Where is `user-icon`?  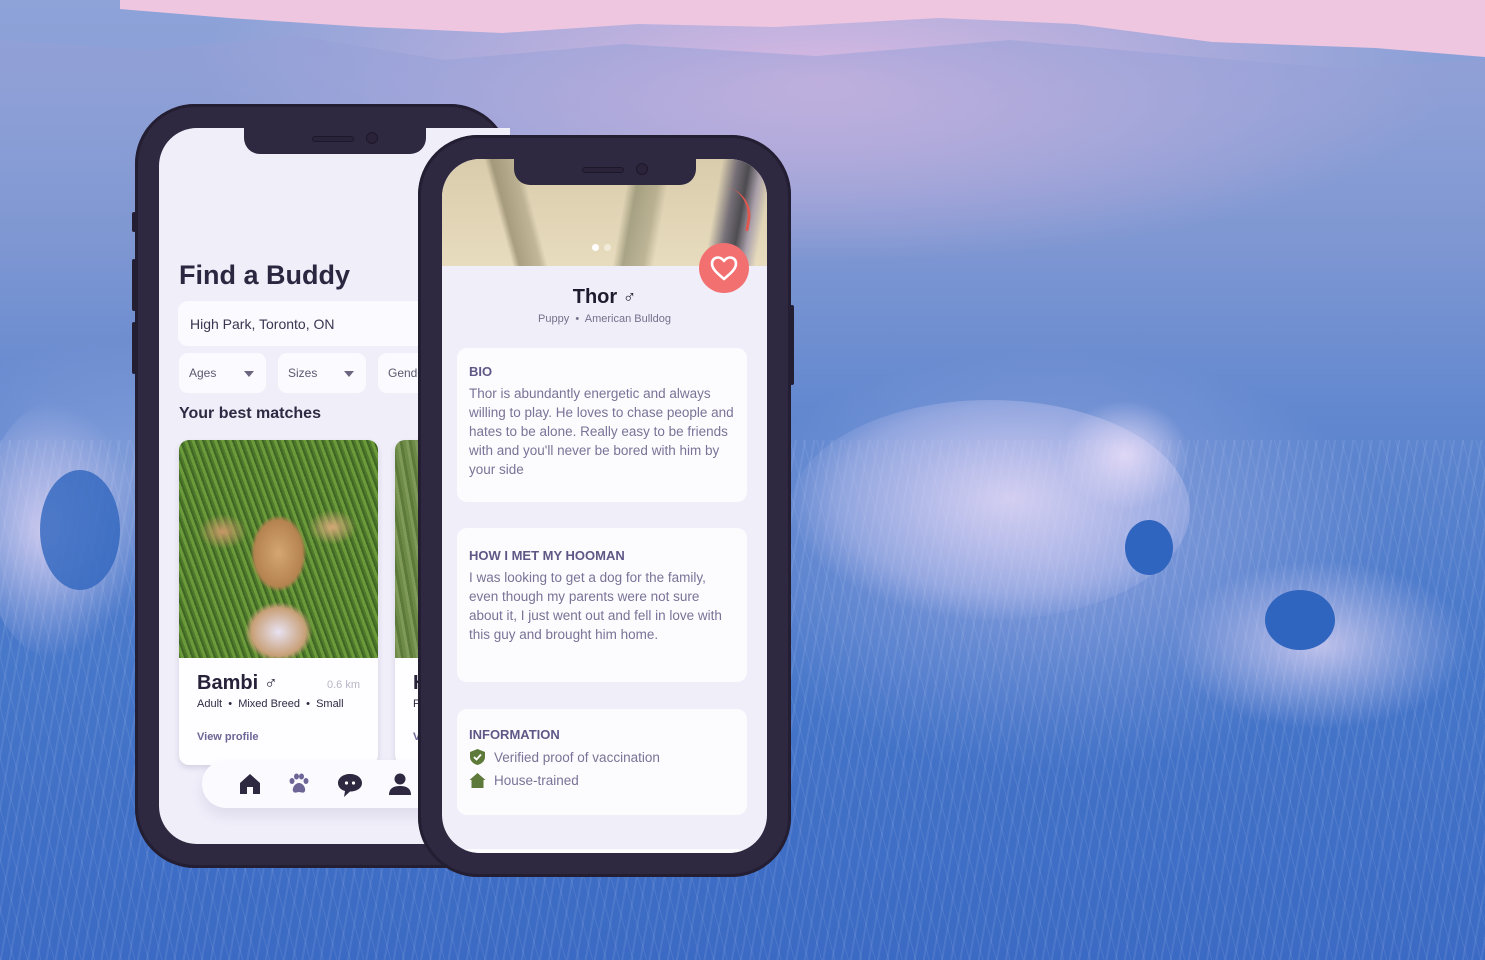
user-icon is located at coordinates (400, 784).